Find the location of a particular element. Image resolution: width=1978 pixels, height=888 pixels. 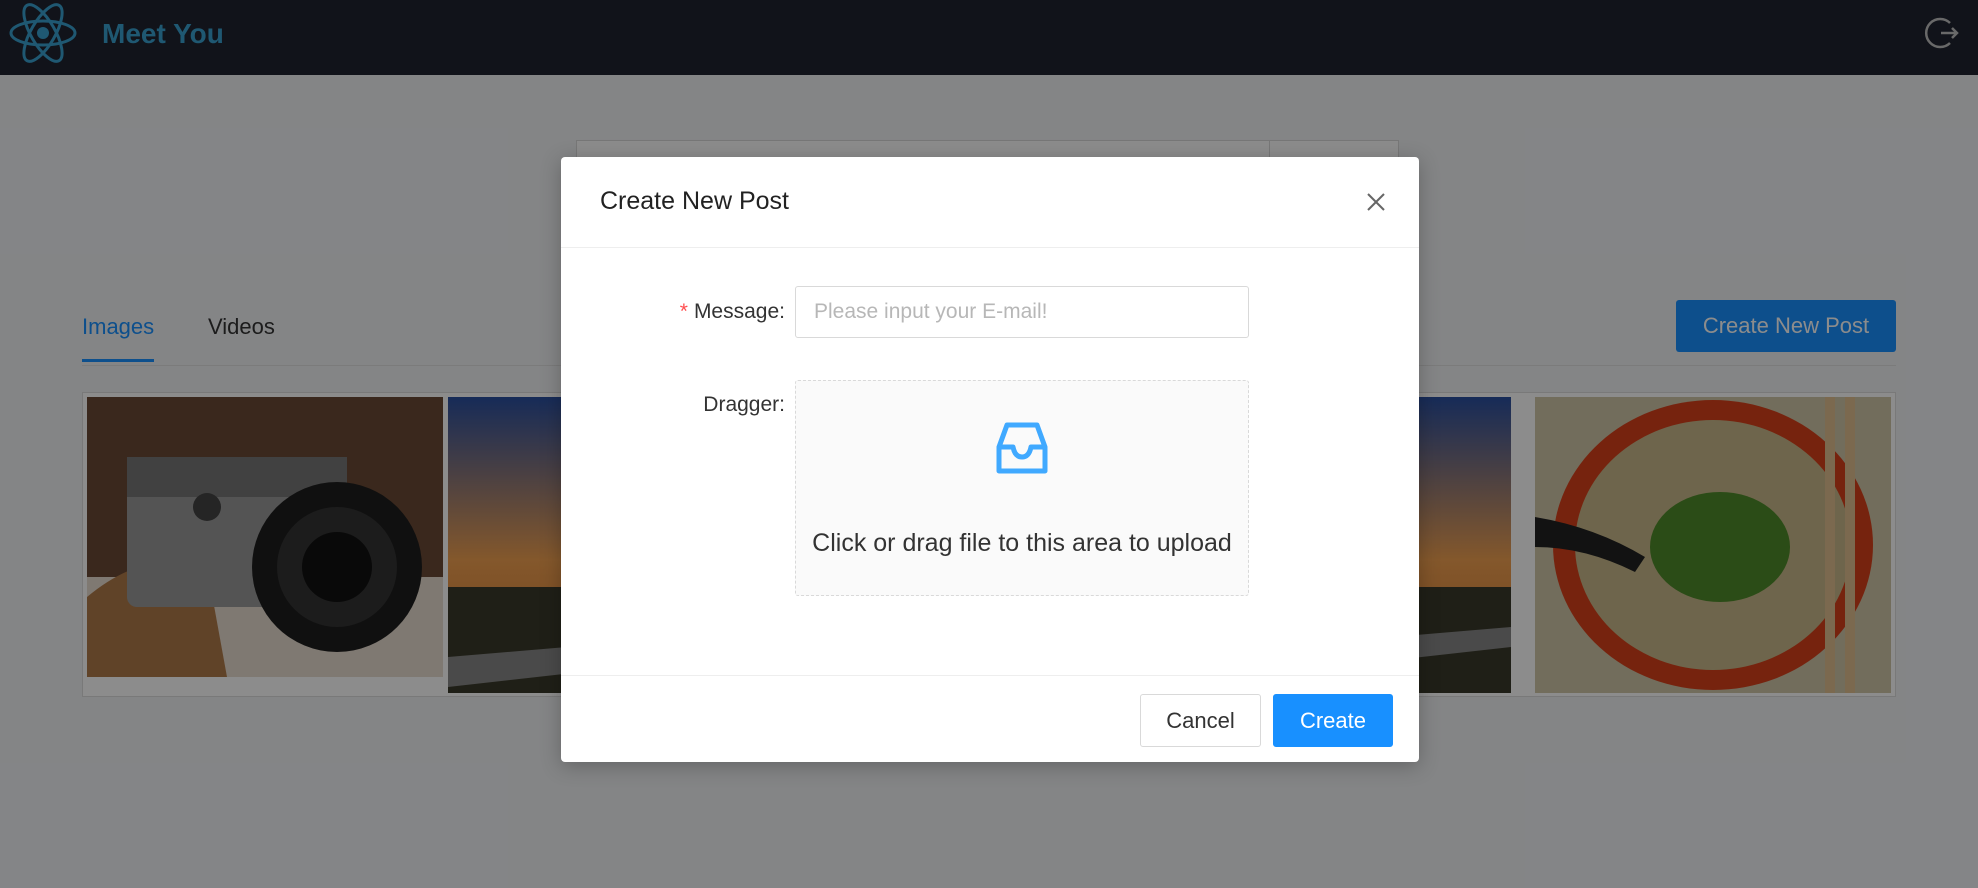

message-label-text: Message is located at coordinates (736, 311).